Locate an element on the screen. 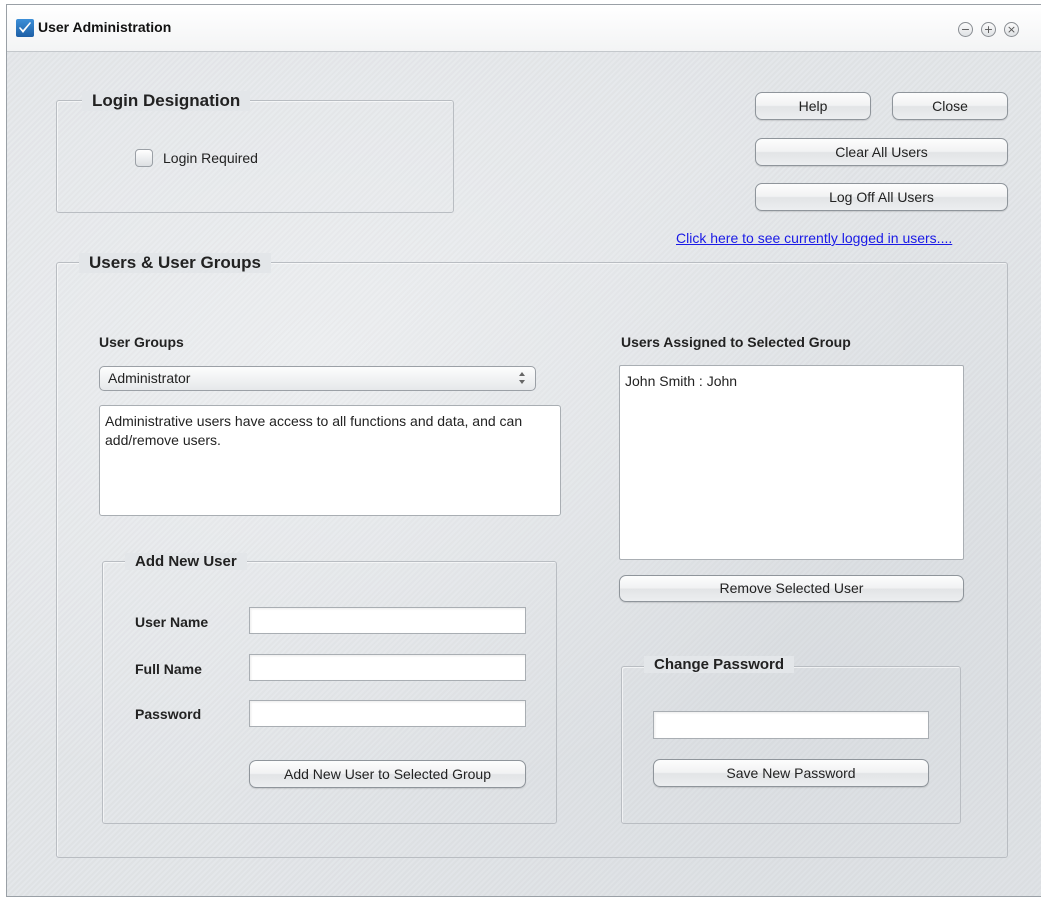  add-new-user-button: Add New User to Selected Group is located at coordinates (387, 774).